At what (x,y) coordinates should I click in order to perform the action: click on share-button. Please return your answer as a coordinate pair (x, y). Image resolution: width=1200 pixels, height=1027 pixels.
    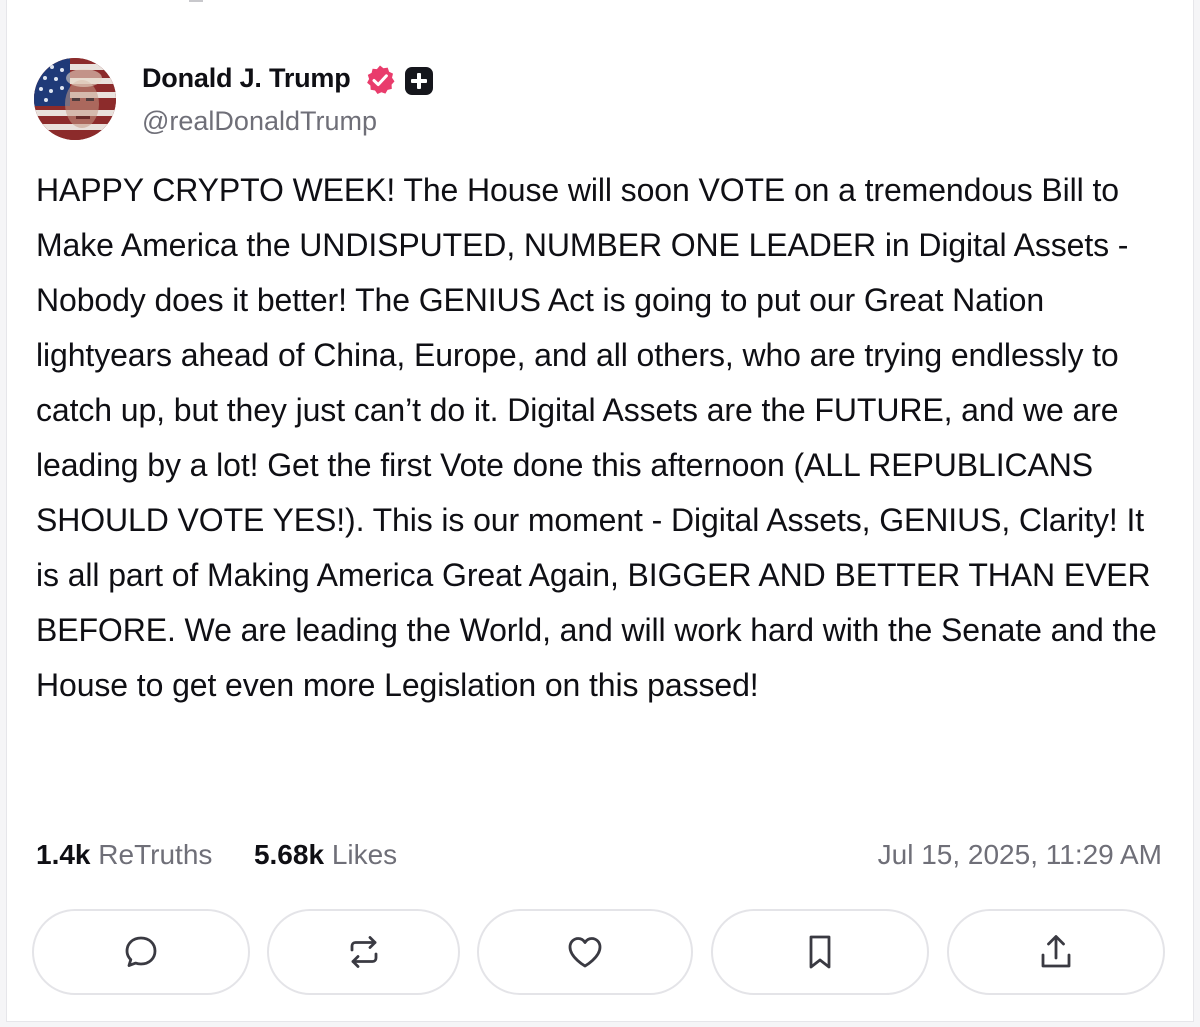
    Looking at the image, I should click on (1056, 952).